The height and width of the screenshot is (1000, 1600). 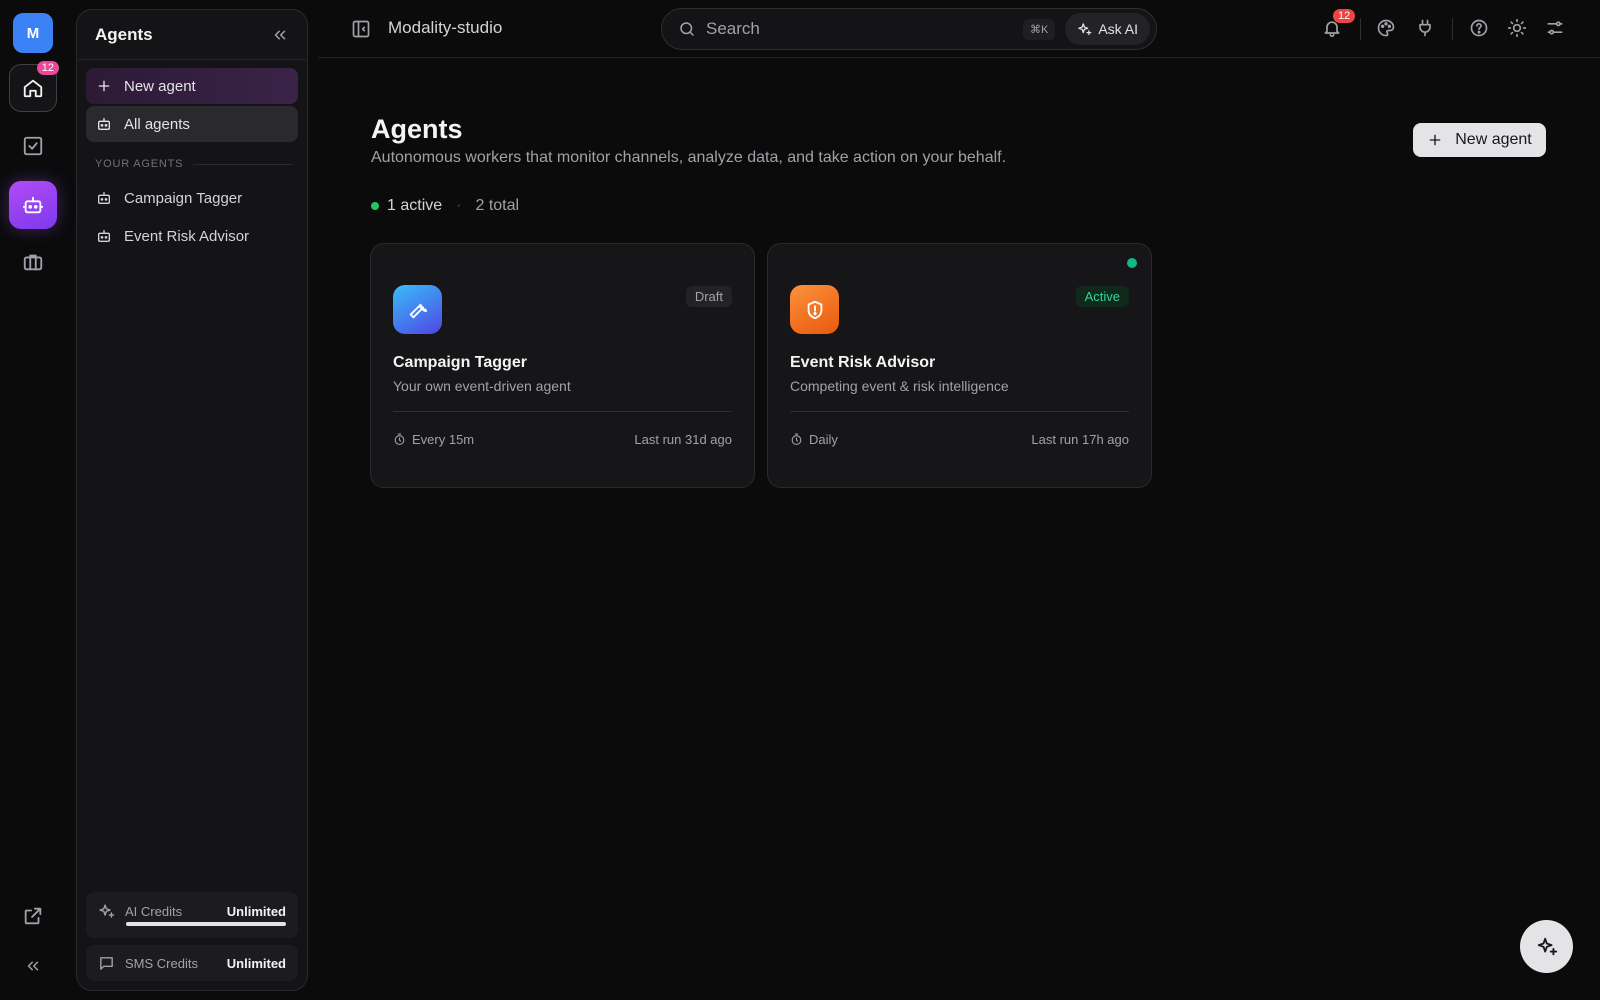 I want to click on ai-assistant-fab, so click(x=1546, y=946).